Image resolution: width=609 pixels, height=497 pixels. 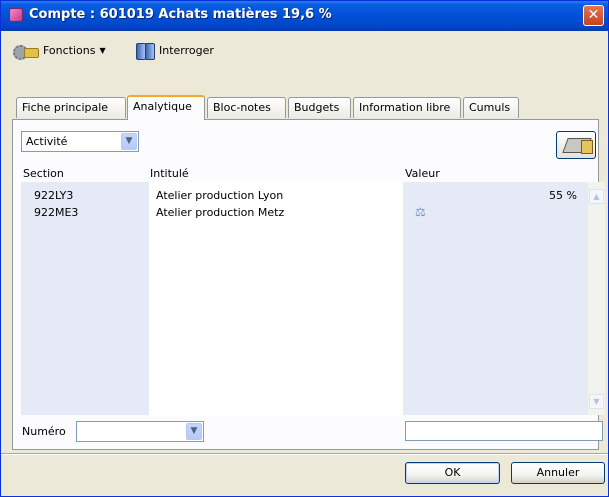 I want to click on column-header-intitule: Intitulé, so click(x=169, y=173).